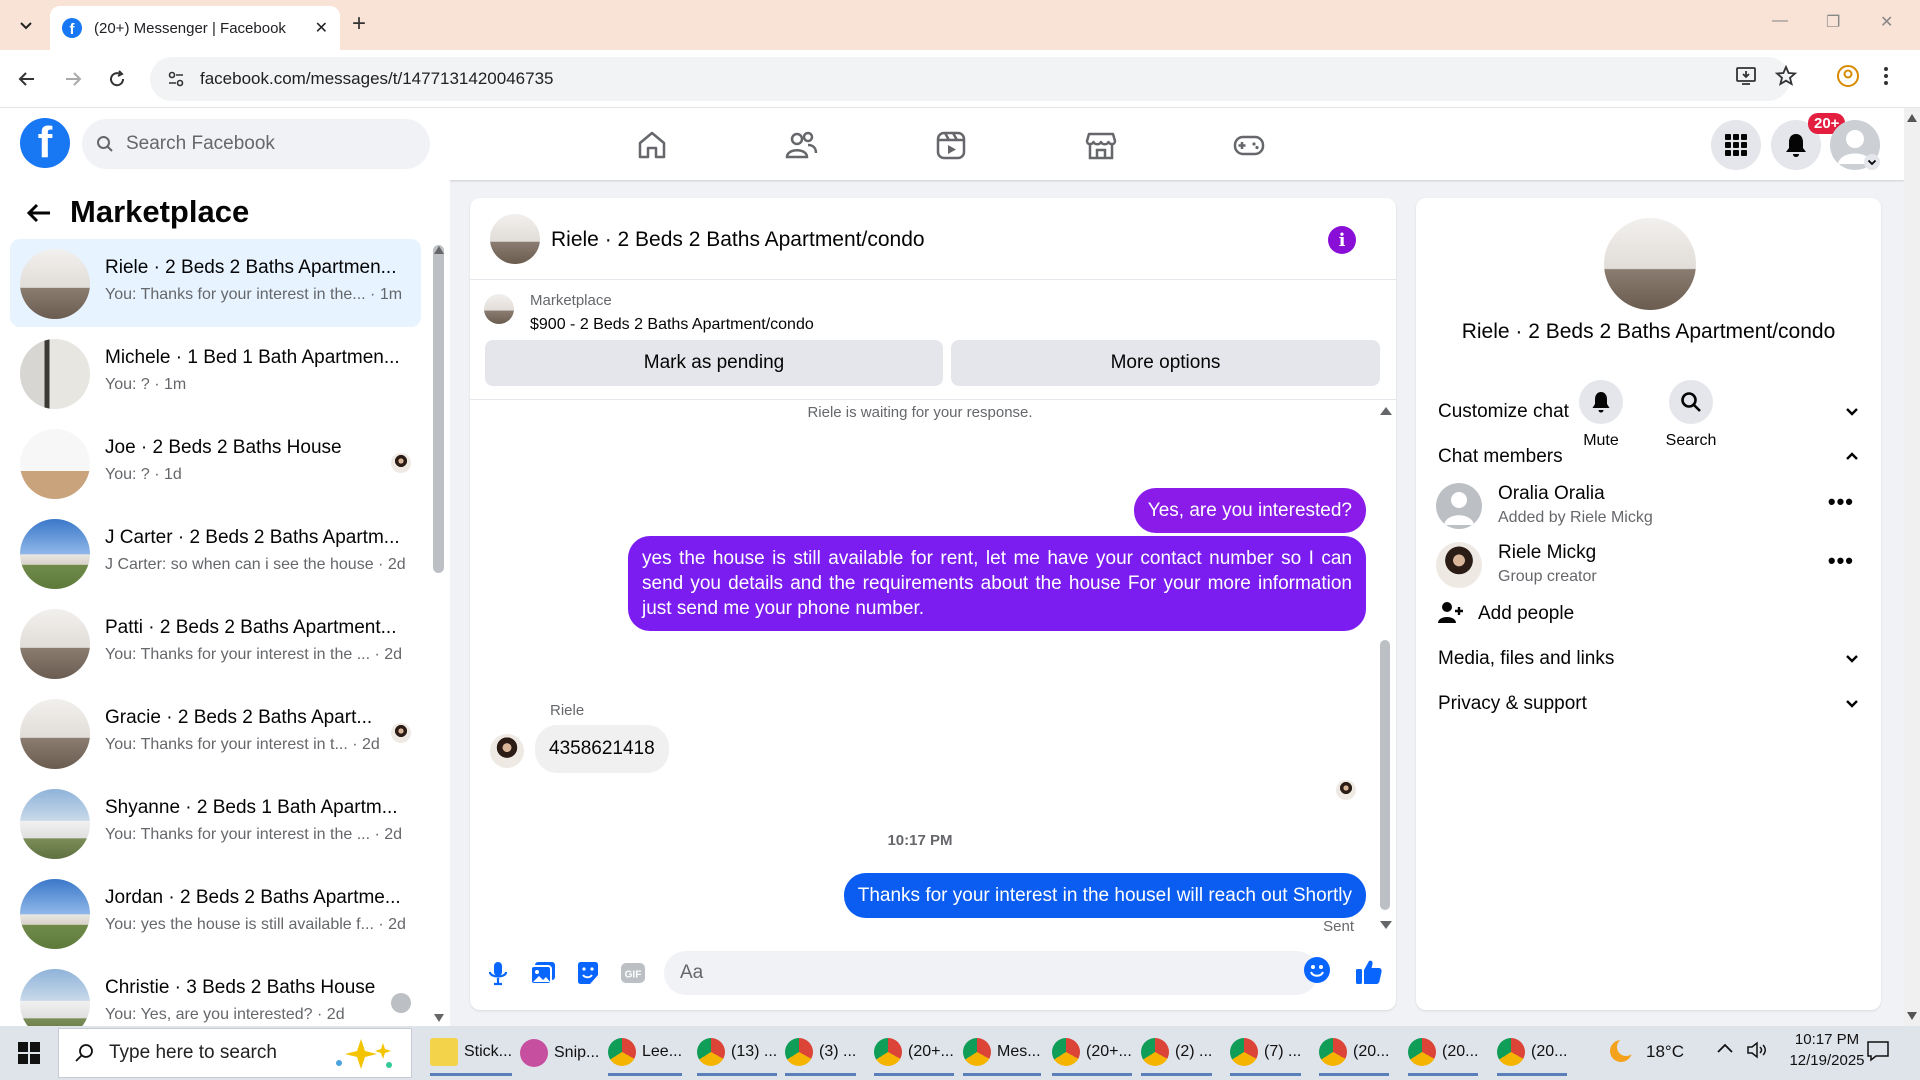  What do you see at coordinates (633, 973) in the screenshot?
I see `gif-icon: GIF` at bounding box center [633, 973].